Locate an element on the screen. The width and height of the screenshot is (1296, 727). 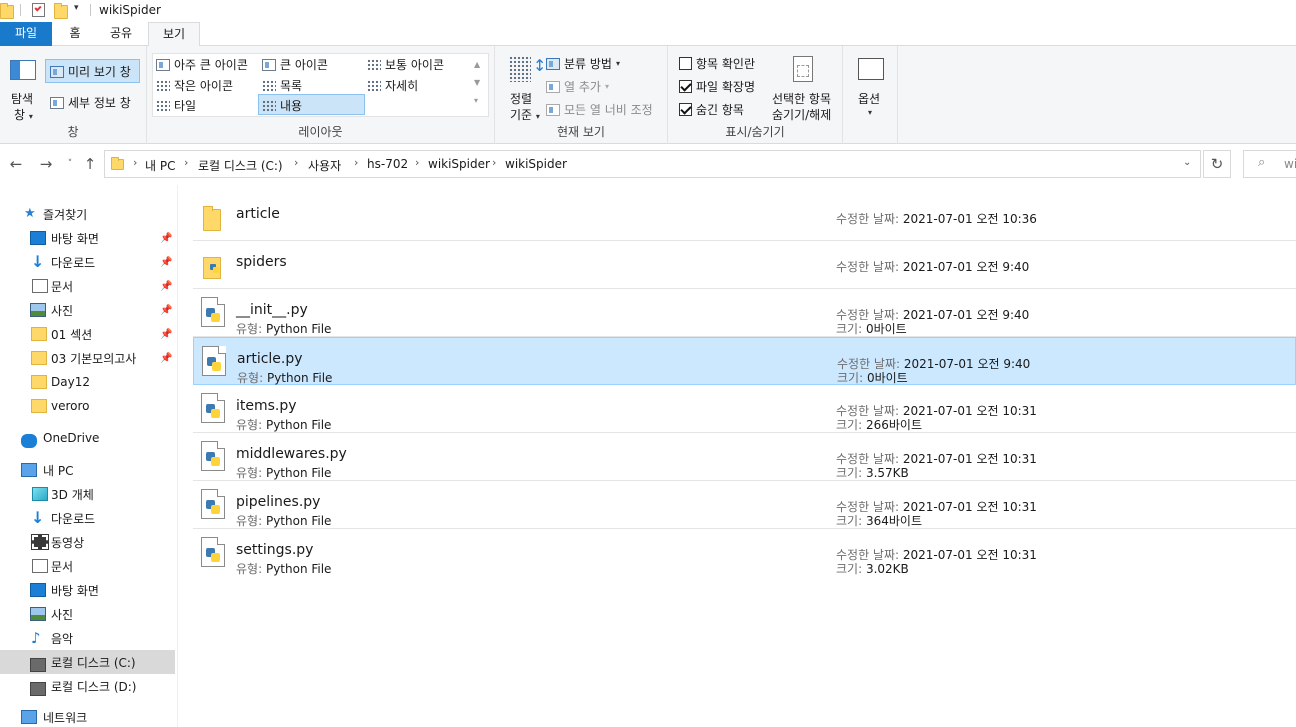
hide-selected-button: 선택한 항목 숨기기/해제 is located at coordinates (803, 89).